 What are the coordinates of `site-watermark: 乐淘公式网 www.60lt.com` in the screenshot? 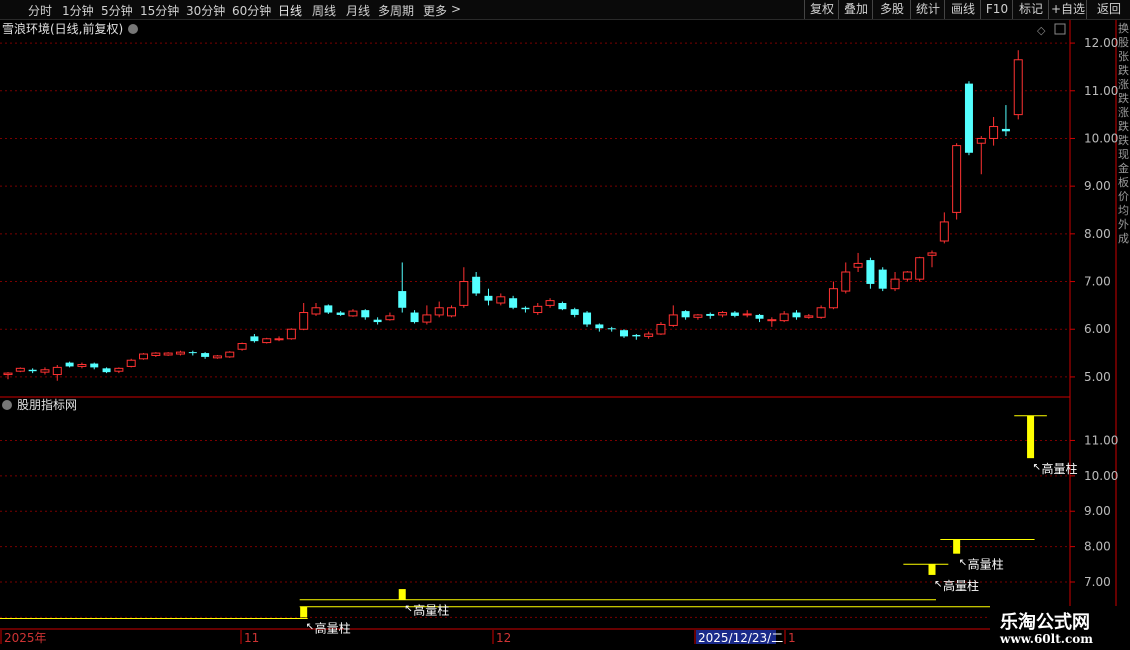 It's located at (1060, 628).